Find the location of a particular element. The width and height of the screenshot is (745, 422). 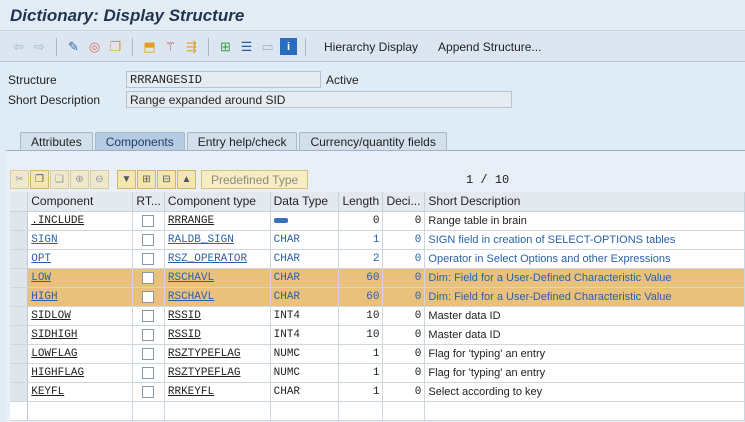

tab-entry-help-check: Entry help/check is located at coordinates (242, 141).